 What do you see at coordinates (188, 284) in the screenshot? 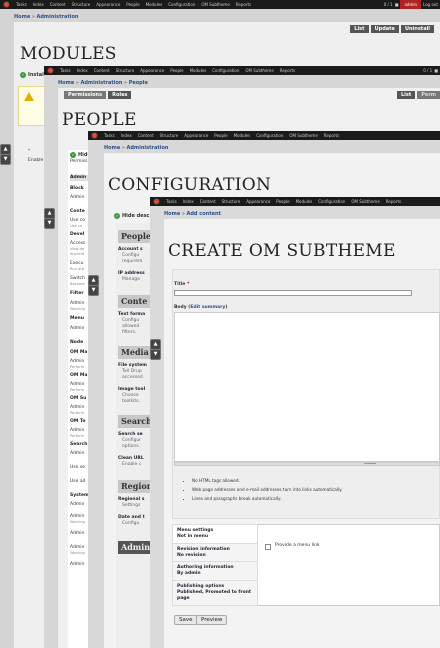
I see `required-mark: *` at bounding box center [188, 284].